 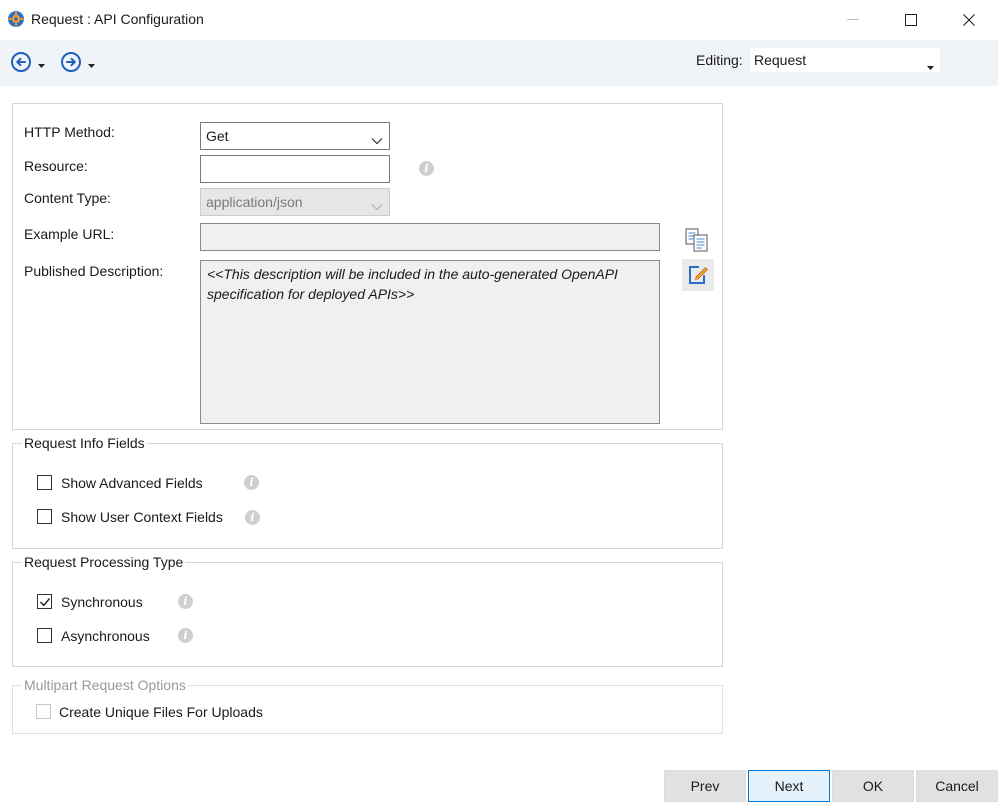 I want to click on example-url-label: Example URL:, so click(x=69, y=234).